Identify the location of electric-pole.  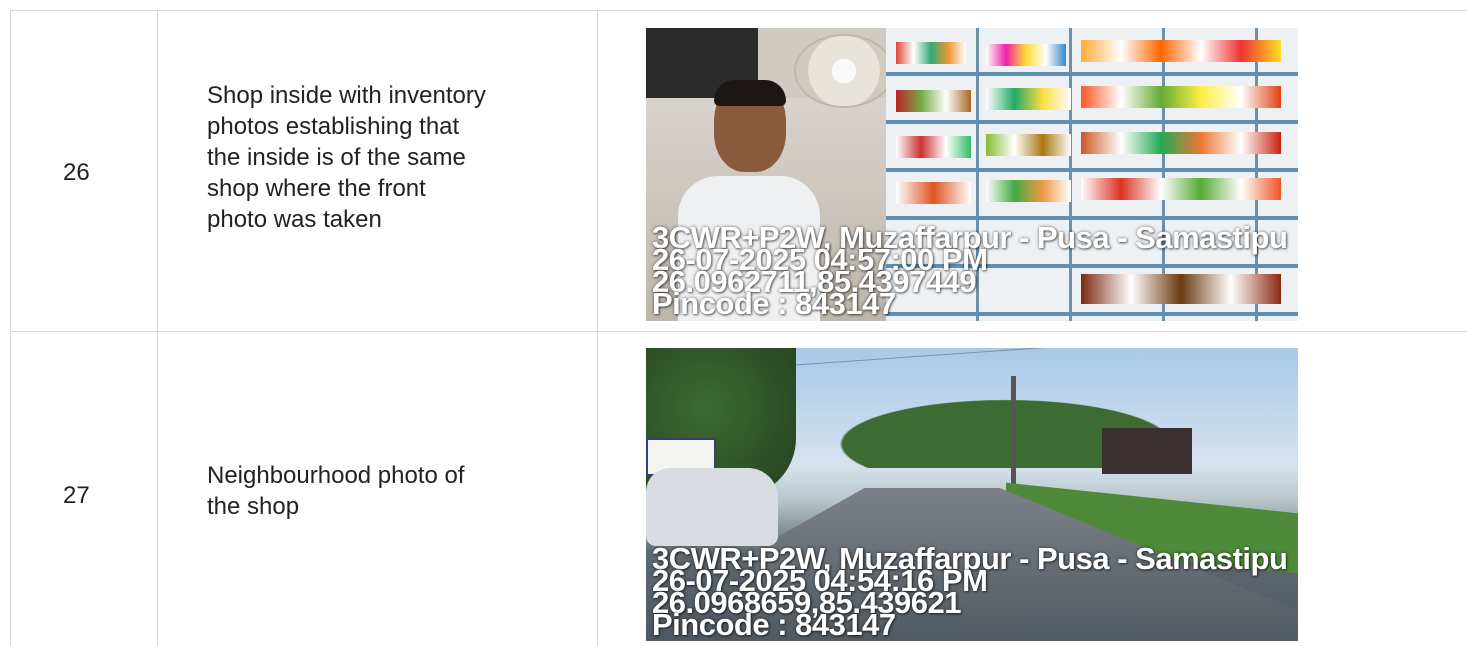
(1013, 436).